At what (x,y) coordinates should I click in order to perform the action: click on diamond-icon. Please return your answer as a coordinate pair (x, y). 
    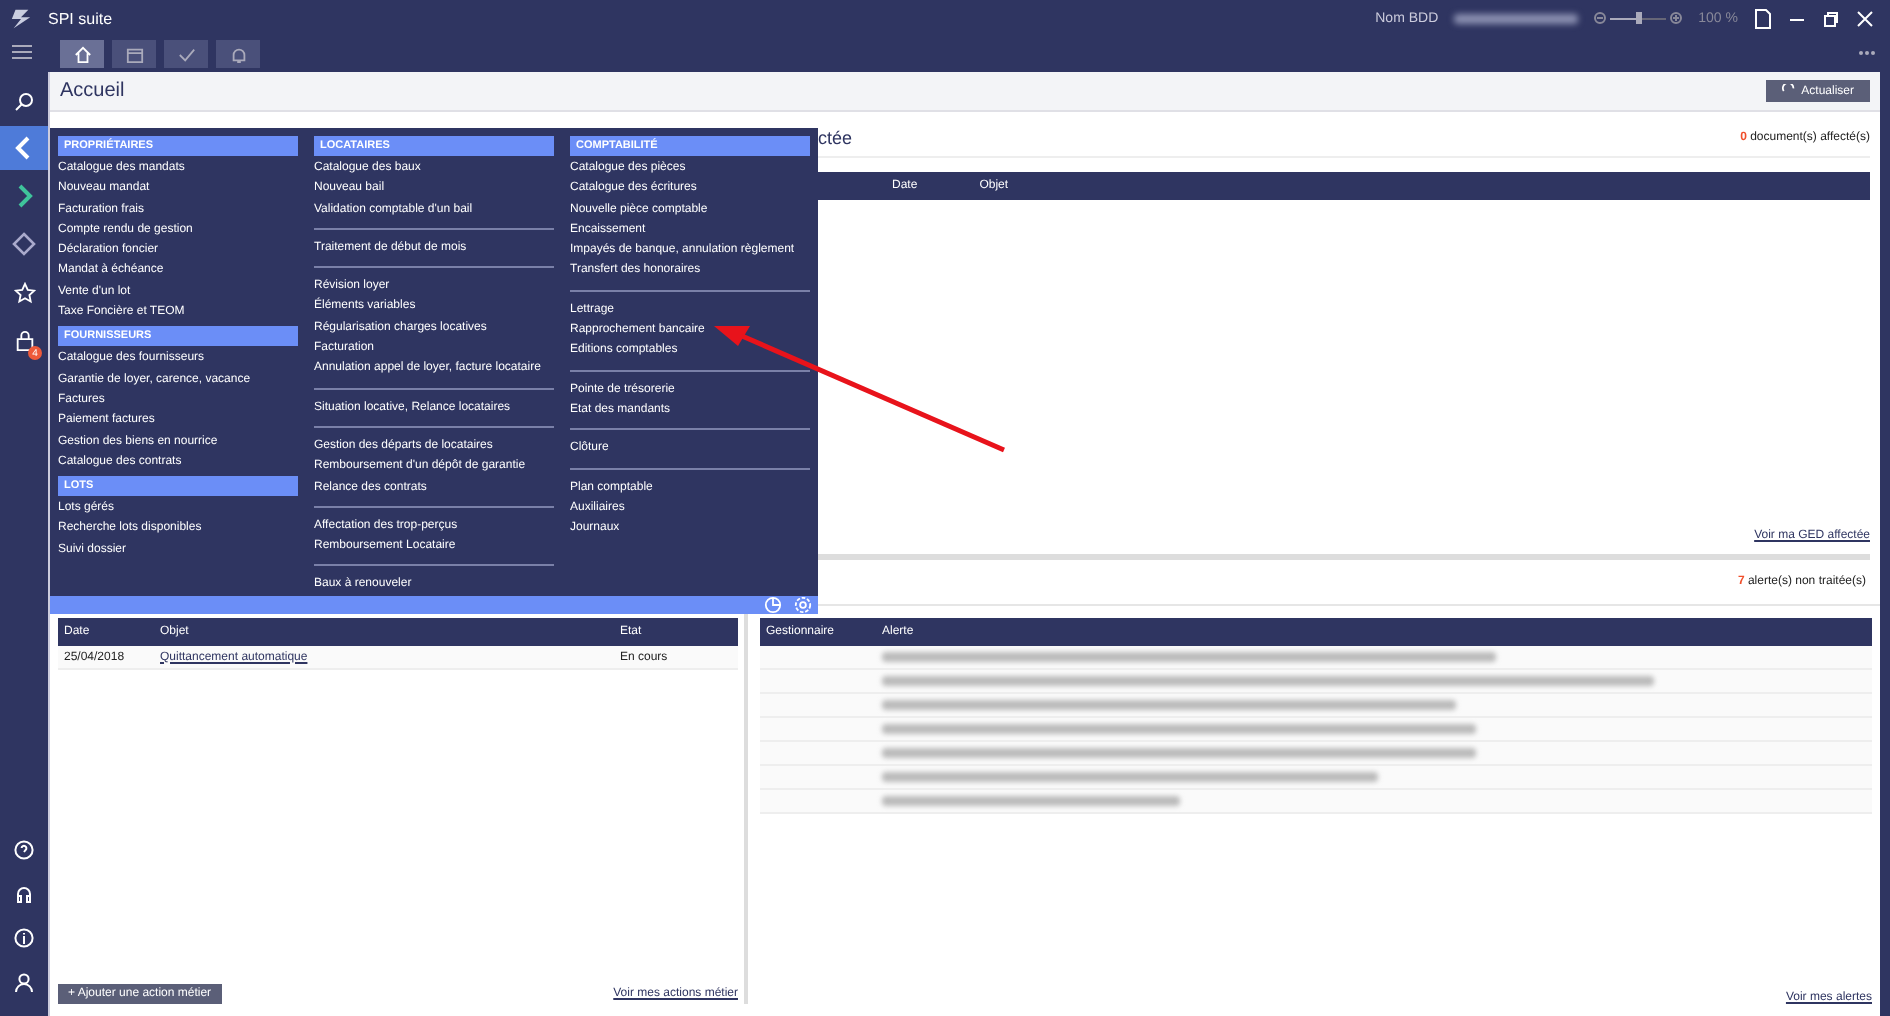
    Looking at the image, I should click on (24, 244).